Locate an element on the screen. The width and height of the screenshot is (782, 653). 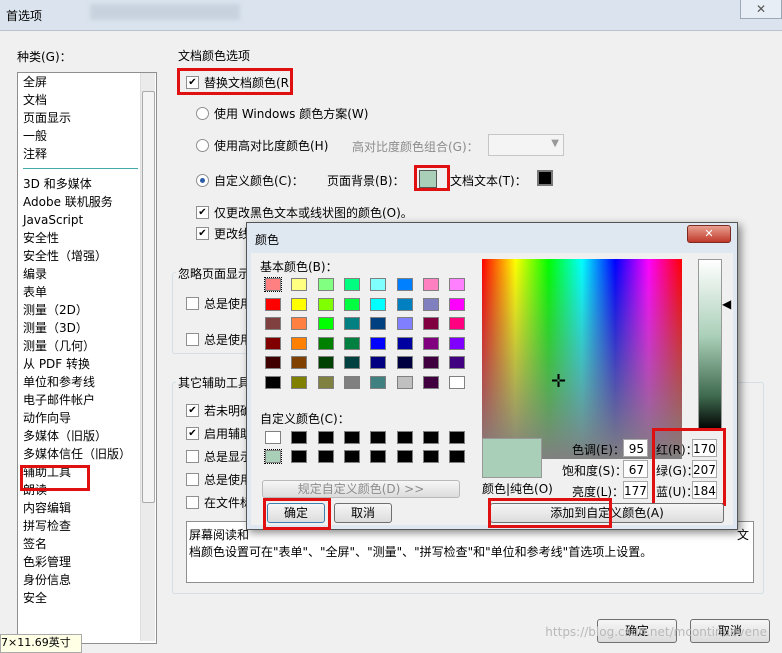
other-opt4-checkbox is located at coordinates (192, 479).